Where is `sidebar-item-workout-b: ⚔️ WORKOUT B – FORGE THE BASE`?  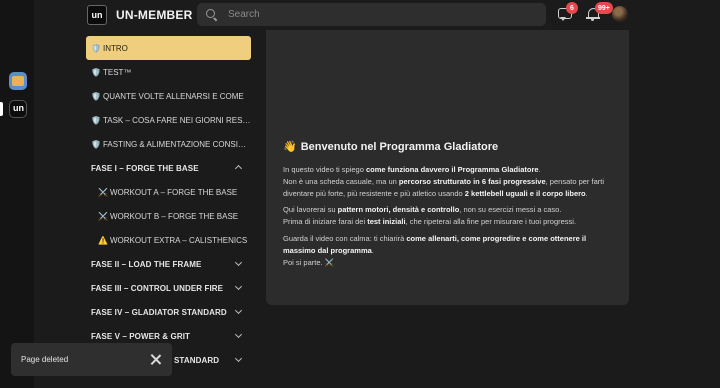
sidebar-item-workout-b: ⚔️ WORKOUT B – FORGE THE BASE is located at coordinates (168, 216).